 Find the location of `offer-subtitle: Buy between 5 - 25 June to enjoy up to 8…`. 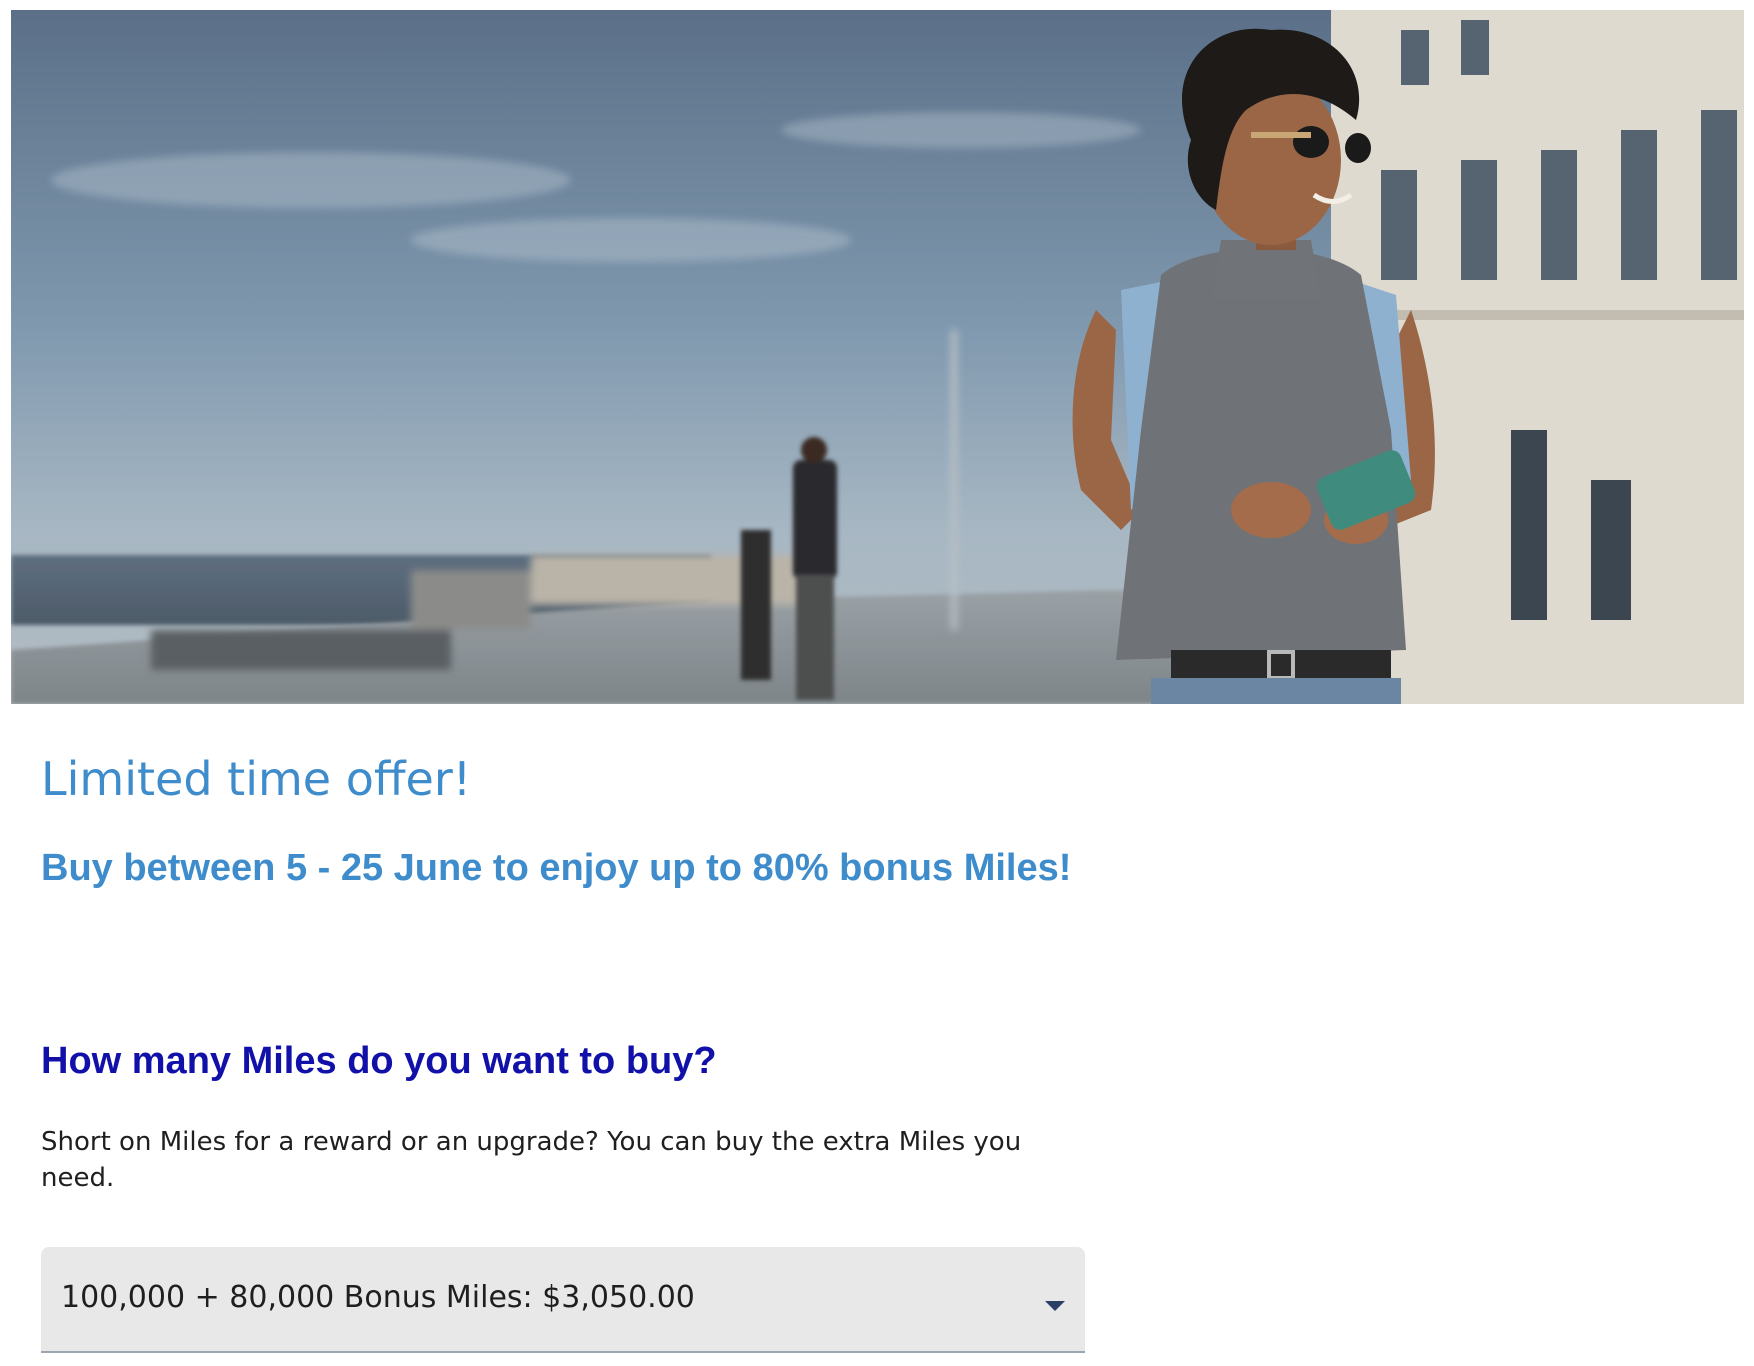

offer-subtitle: Buy between 5 - 25 June to enjoy up to 8… is located at coordinates (556, 868).